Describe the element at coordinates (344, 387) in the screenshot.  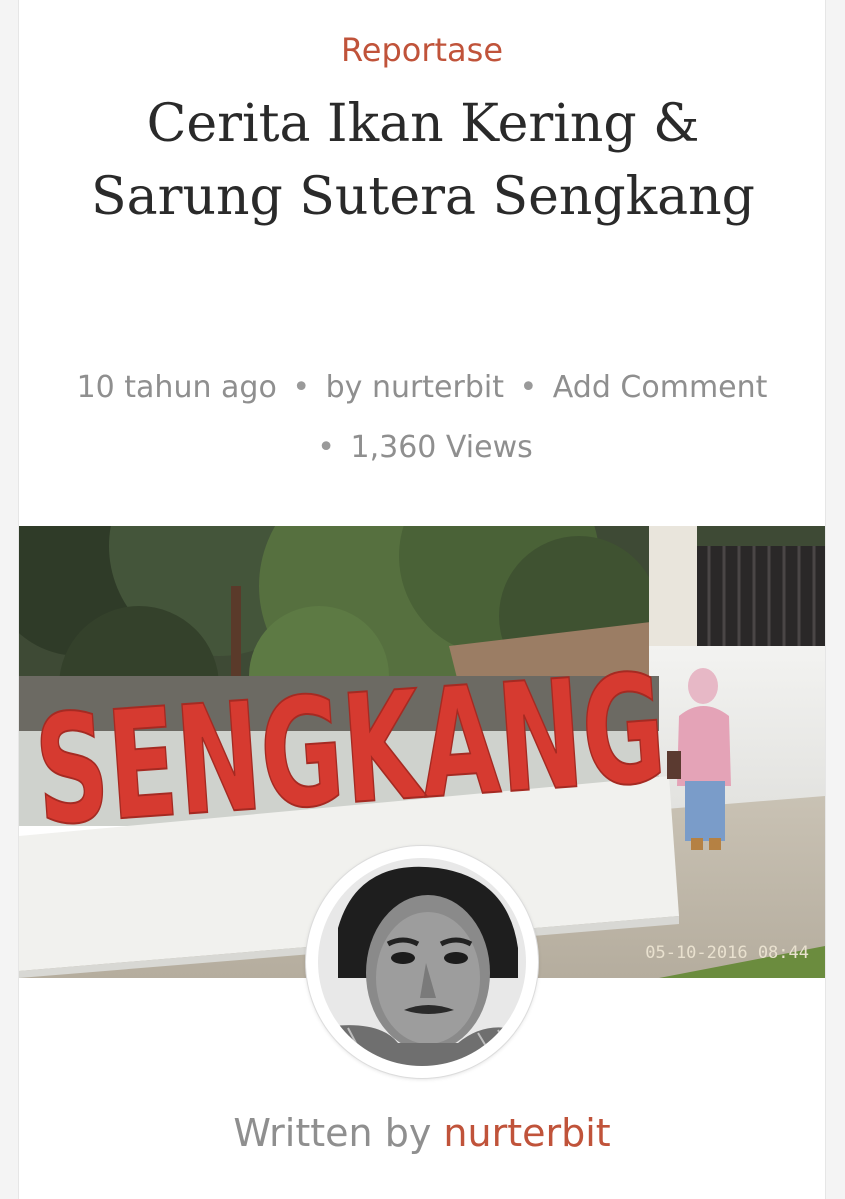
I see `post-author-prefix: by` at that location.